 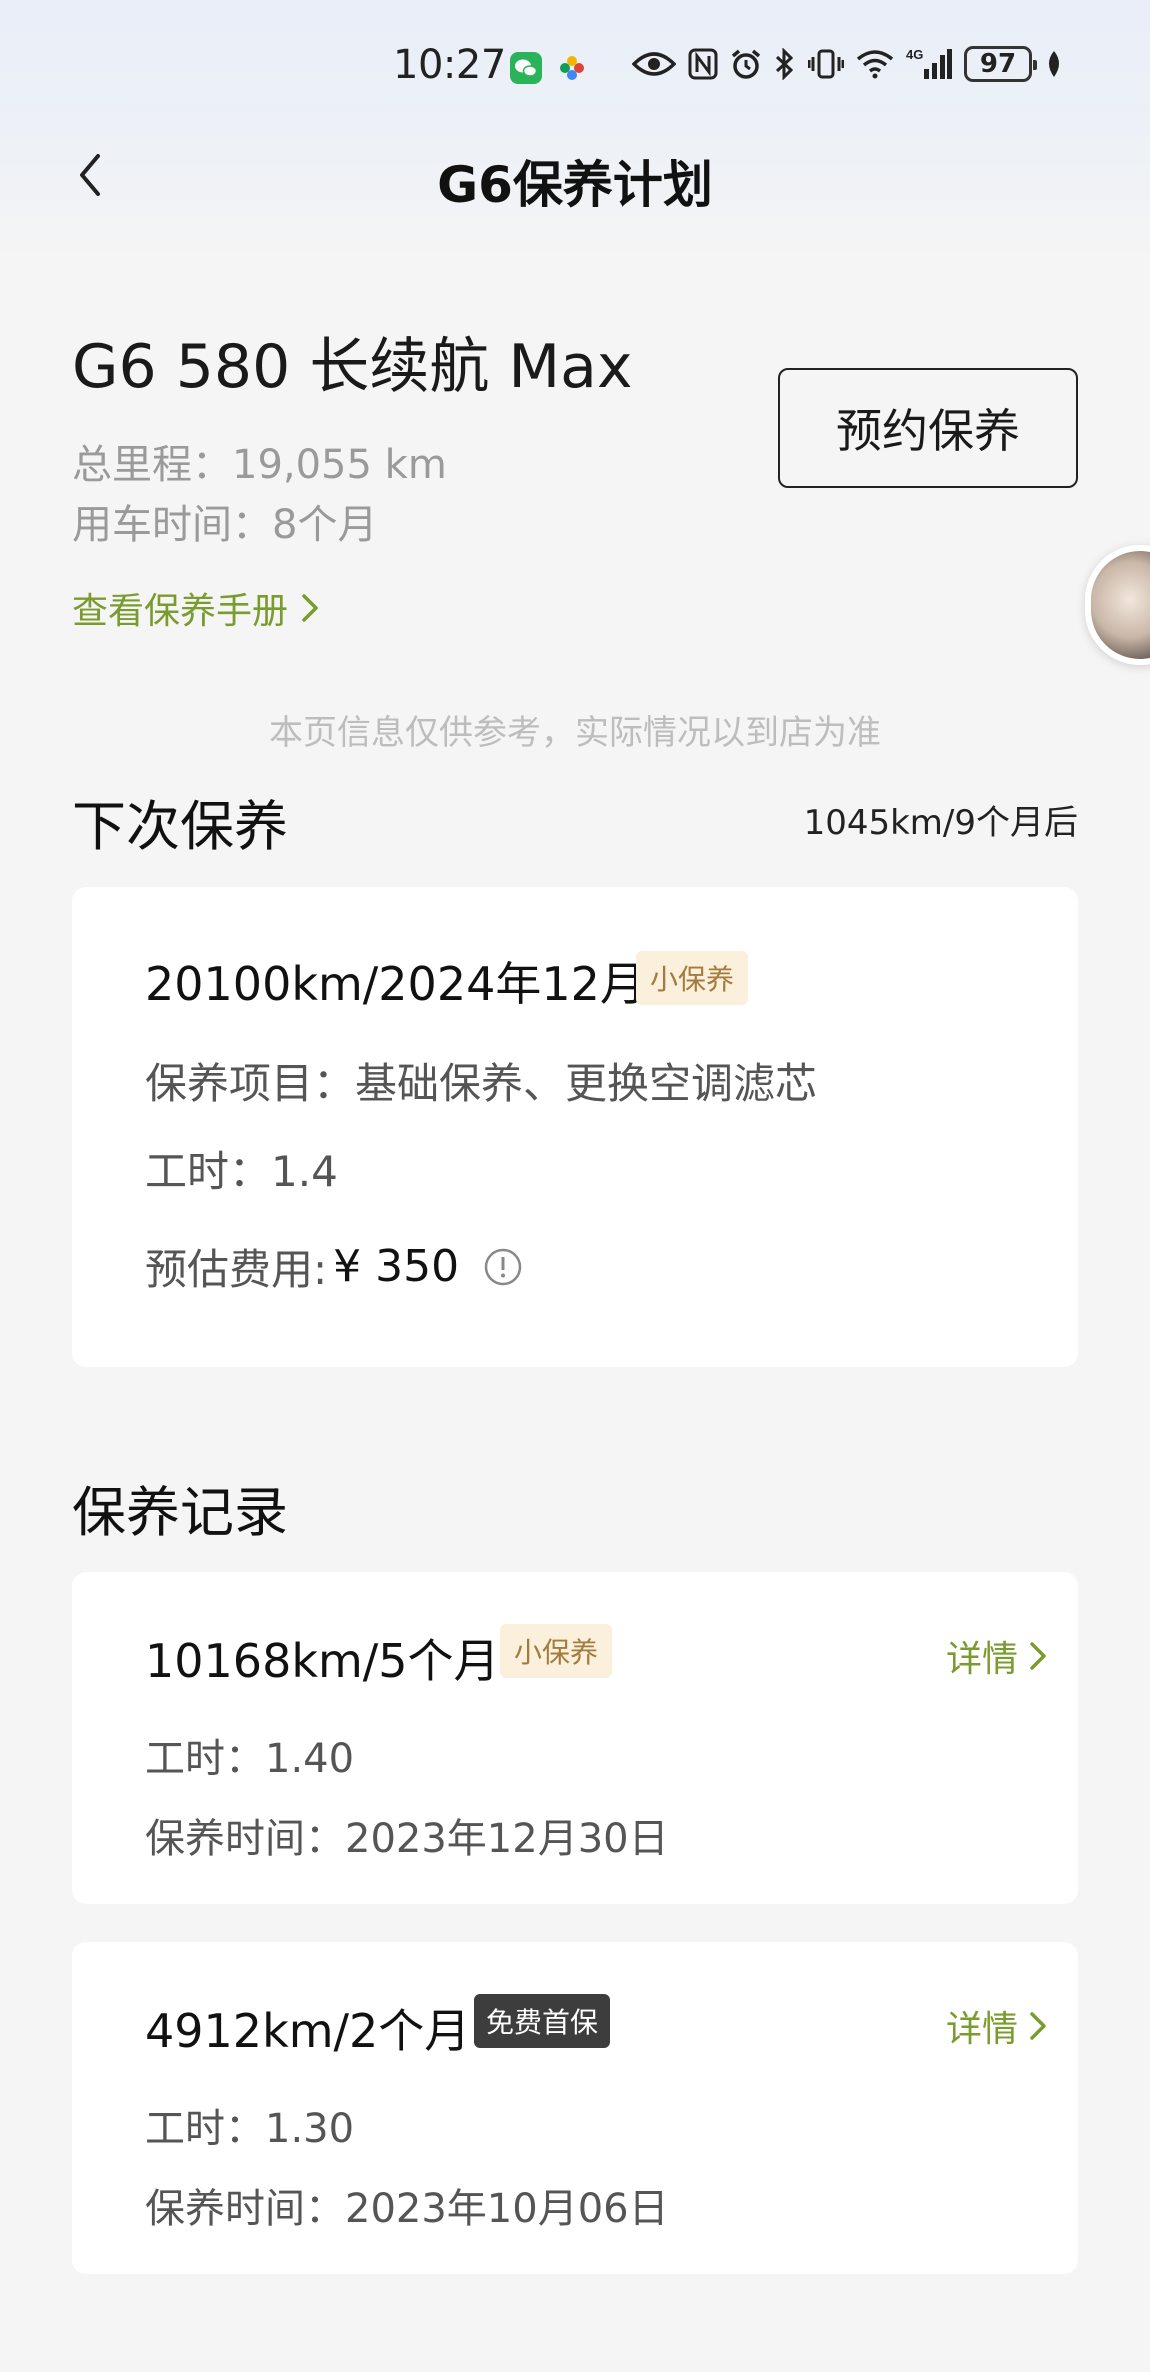 What do you see at coordinates (322, 1661) in the screenshot?
I see `record-km-period: 10168km/5个月` at bounding box center [322, 1661].